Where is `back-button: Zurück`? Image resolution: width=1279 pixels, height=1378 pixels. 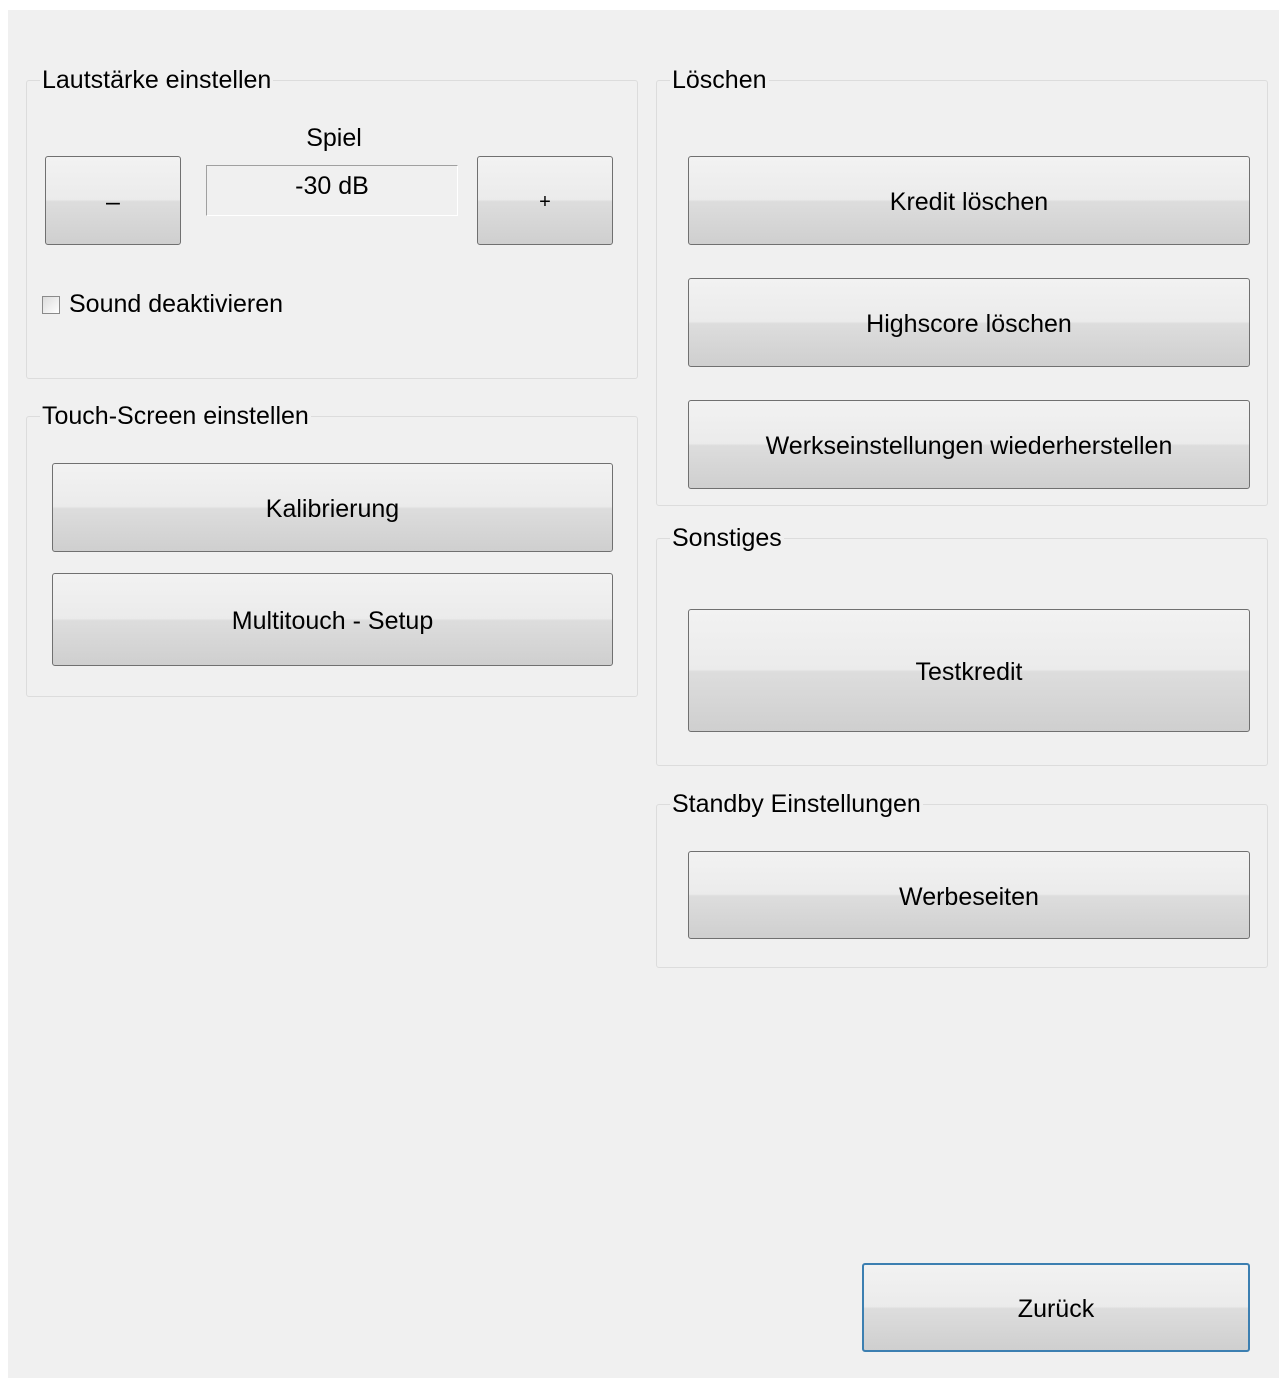
back-button: Zurück is located at coordinates (1056, 1307).